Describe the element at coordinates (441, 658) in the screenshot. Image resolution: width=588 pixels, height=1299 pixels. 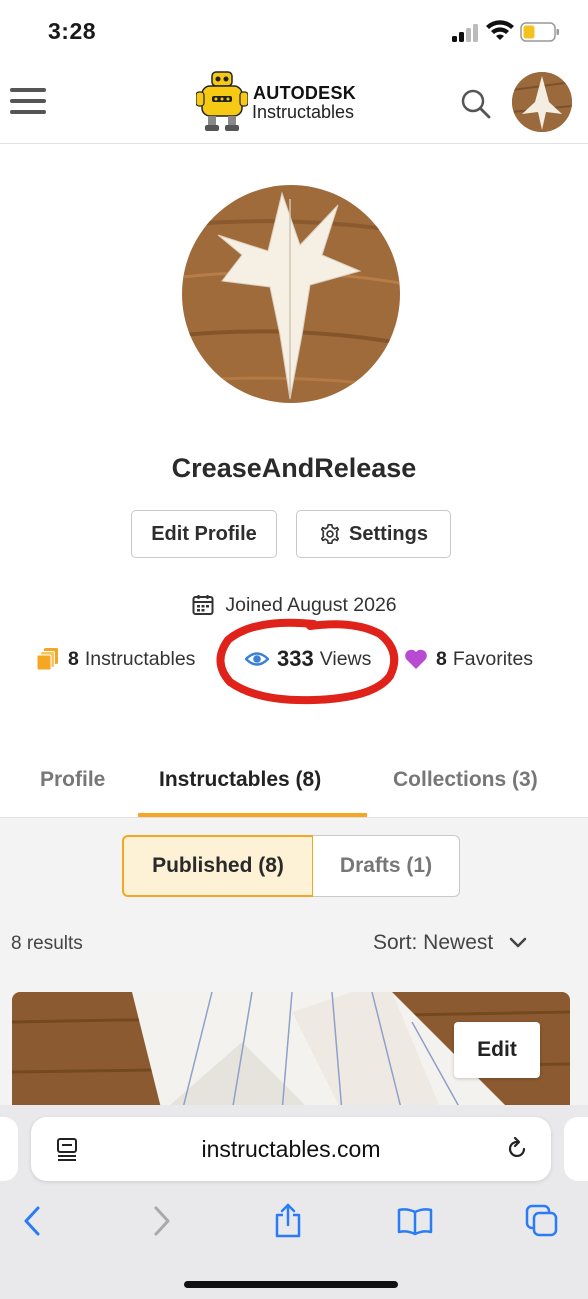
I see `stat-favorites-count: 8` at that location.